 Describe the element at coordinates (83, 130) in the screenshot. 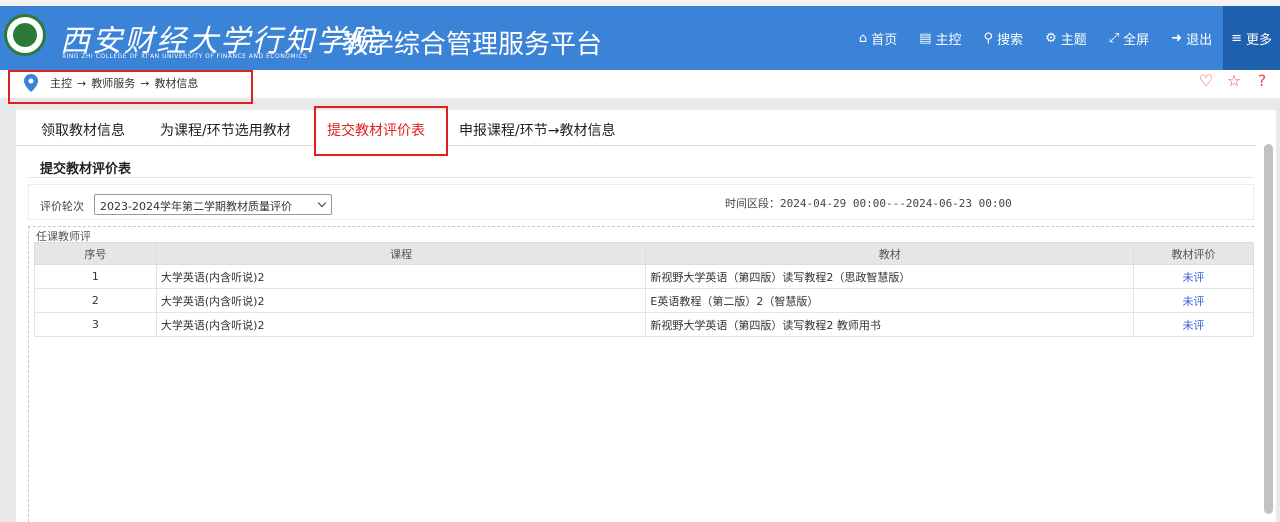

I see `tab-receive-textbook: 领取教材信息` at that location.